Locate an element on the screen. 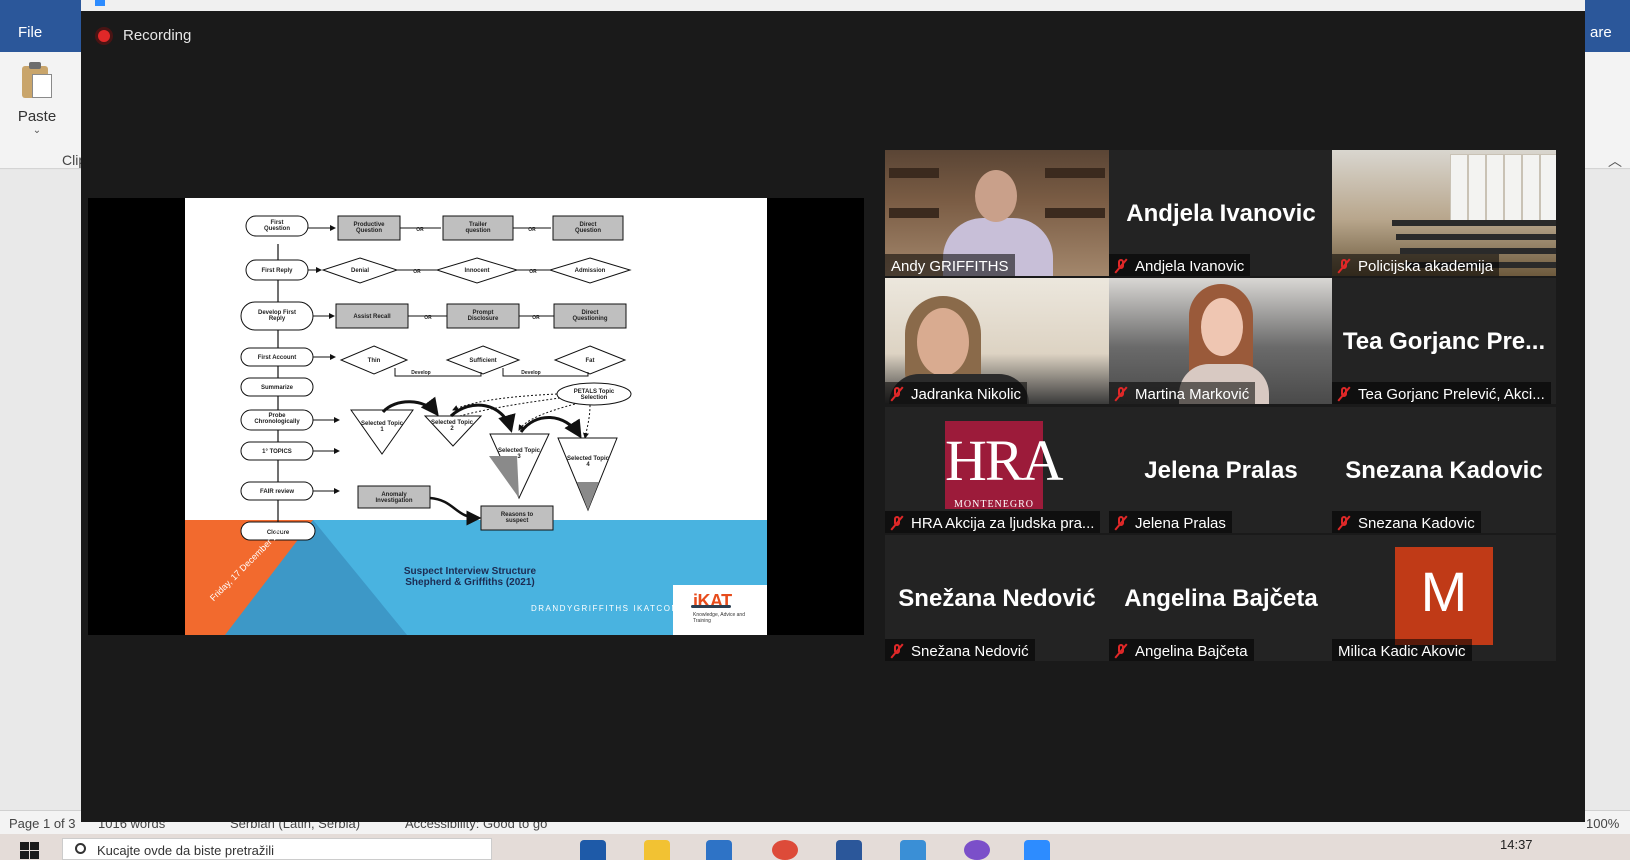  participant-name-label: Milica Kadic Akovic is located at coordinates (1402, 650).